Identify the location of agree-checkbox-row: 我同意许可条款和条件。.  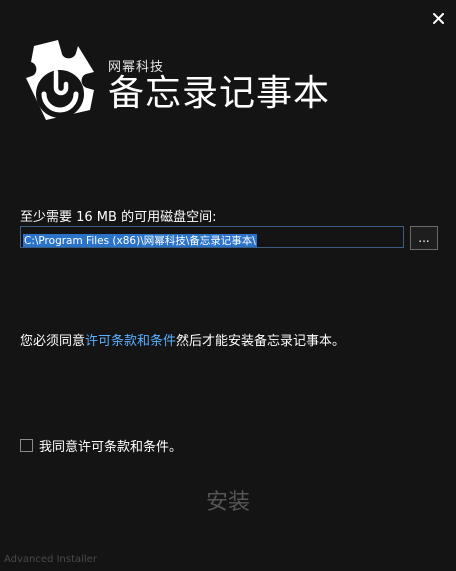
(101, 445).